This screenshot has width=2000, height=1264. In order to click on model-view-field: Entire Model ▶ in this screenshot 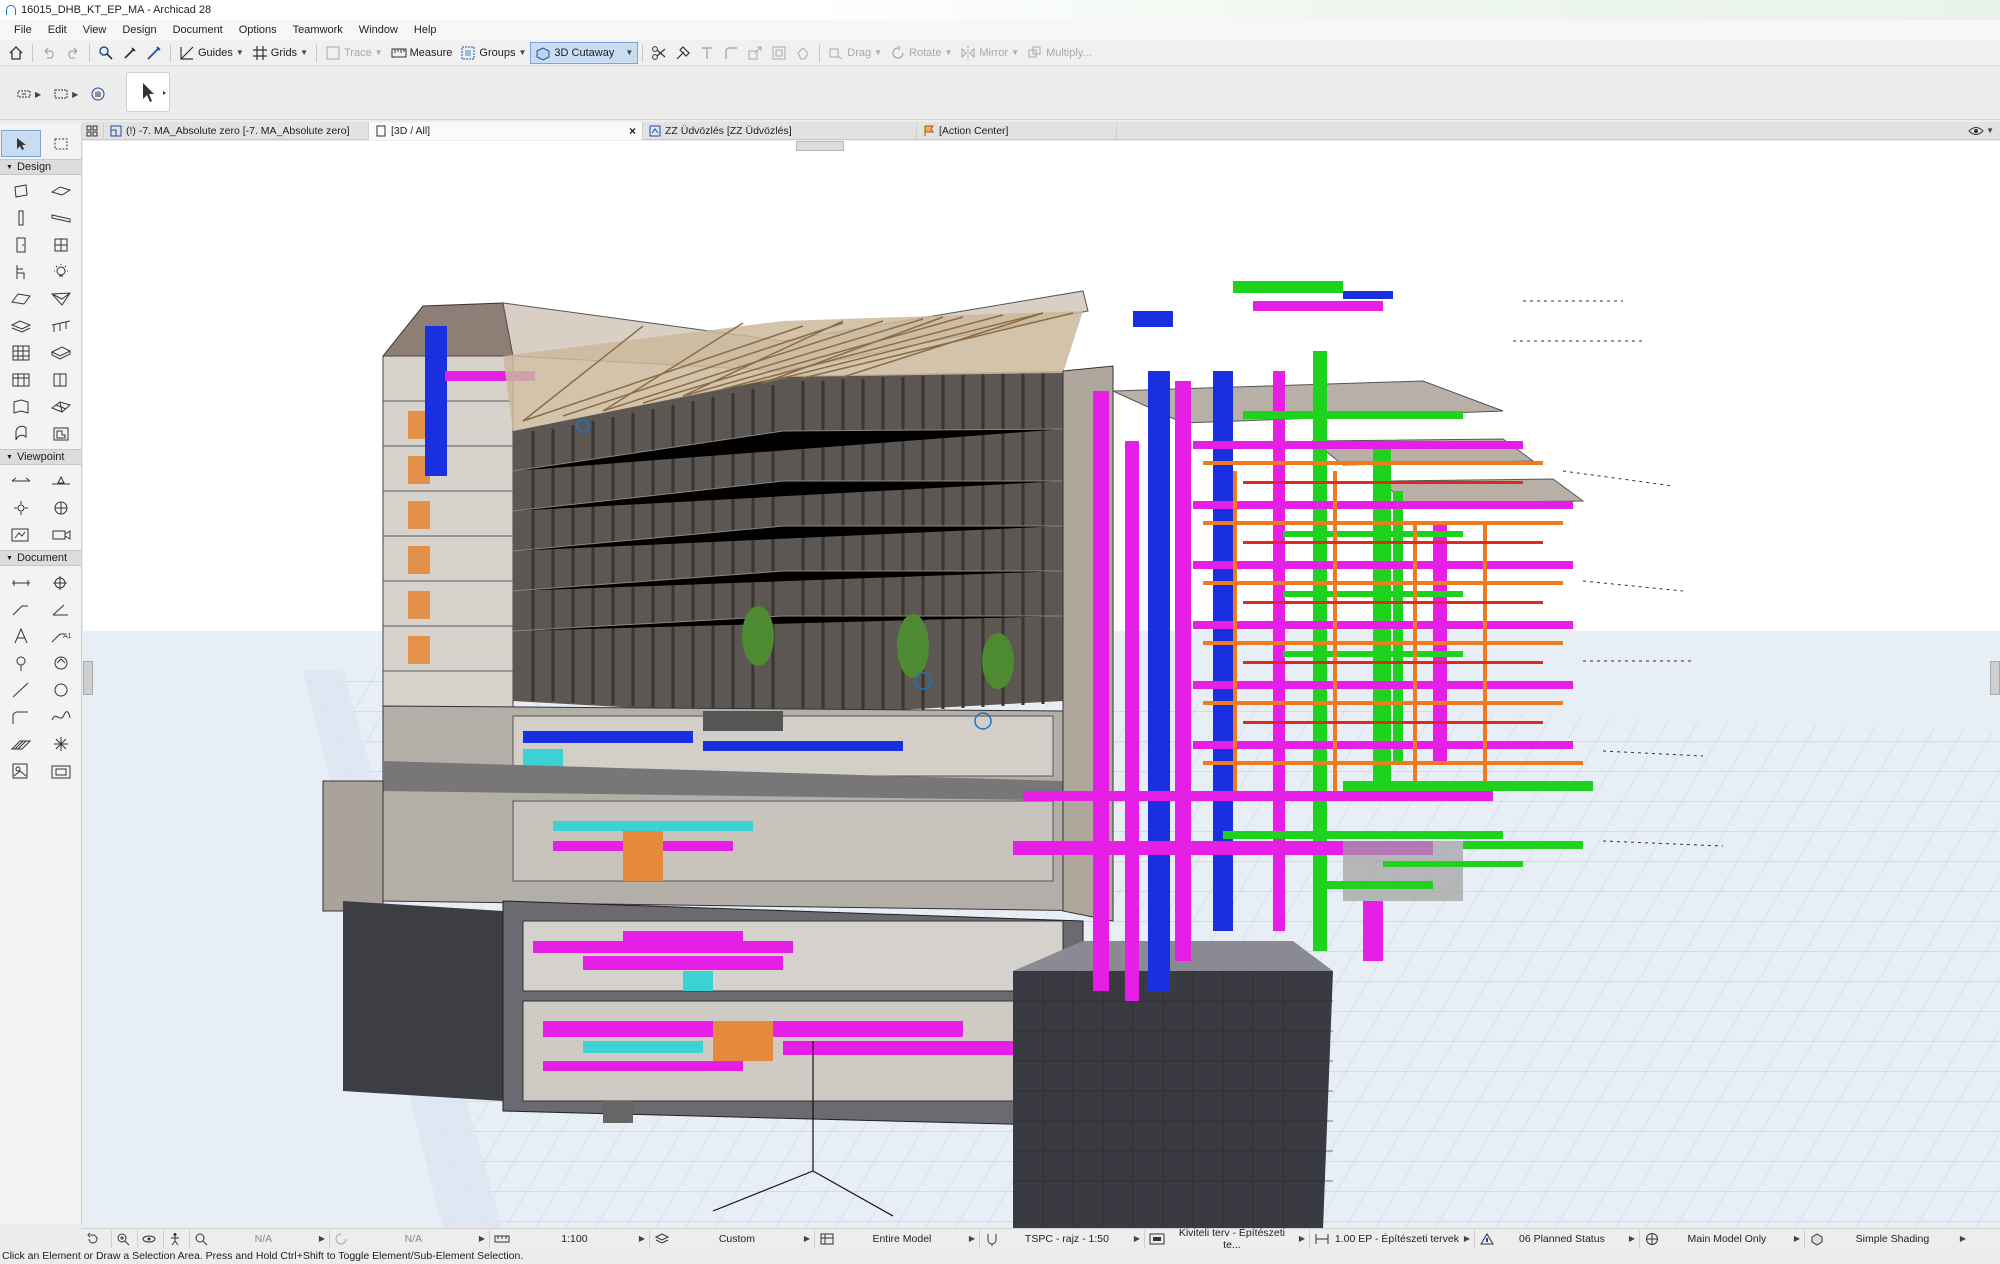, I will do `click(897, 1238)`.